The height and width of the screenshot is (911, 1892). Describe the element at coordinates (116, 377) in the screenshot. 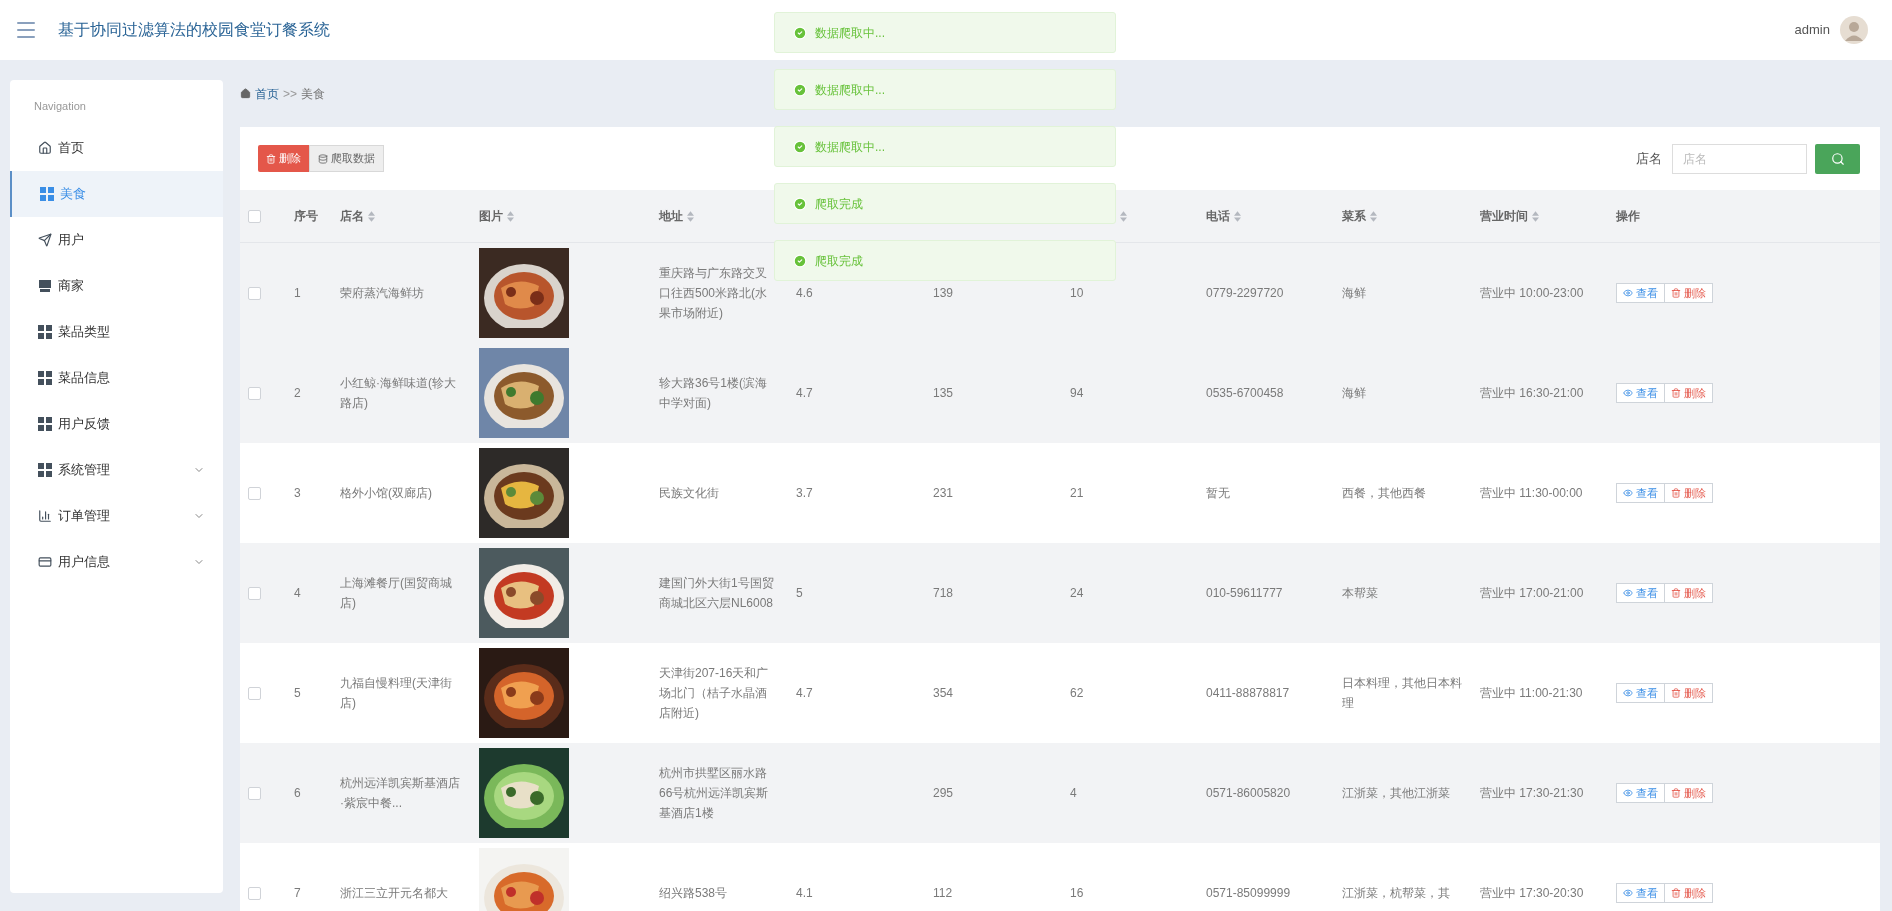

I see `nav-item: 菜品信息` at that location.